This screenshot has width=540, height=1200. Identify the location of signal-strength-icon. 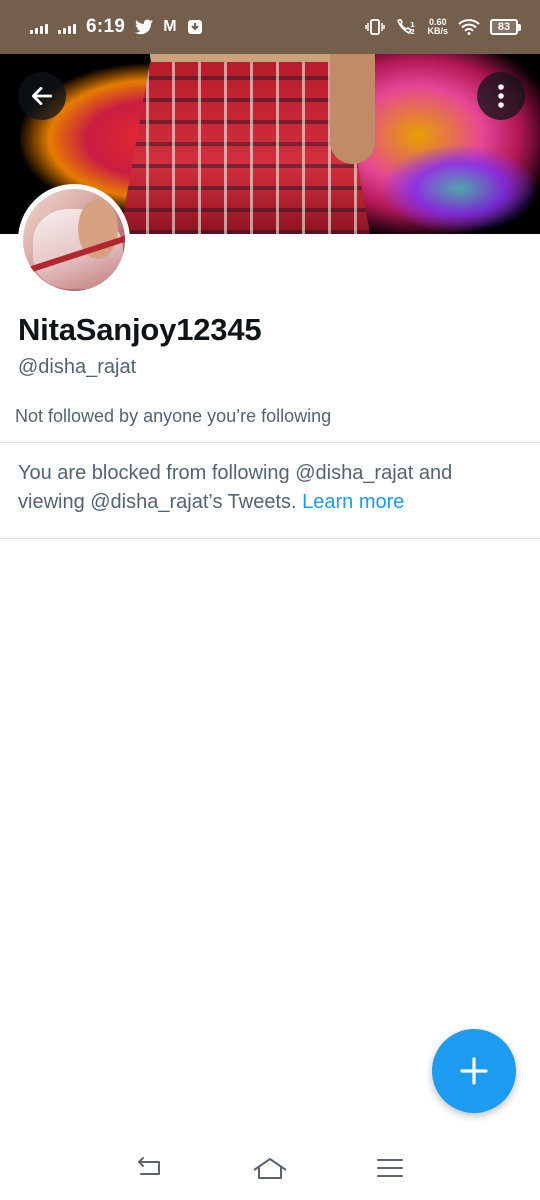
(39, 27).